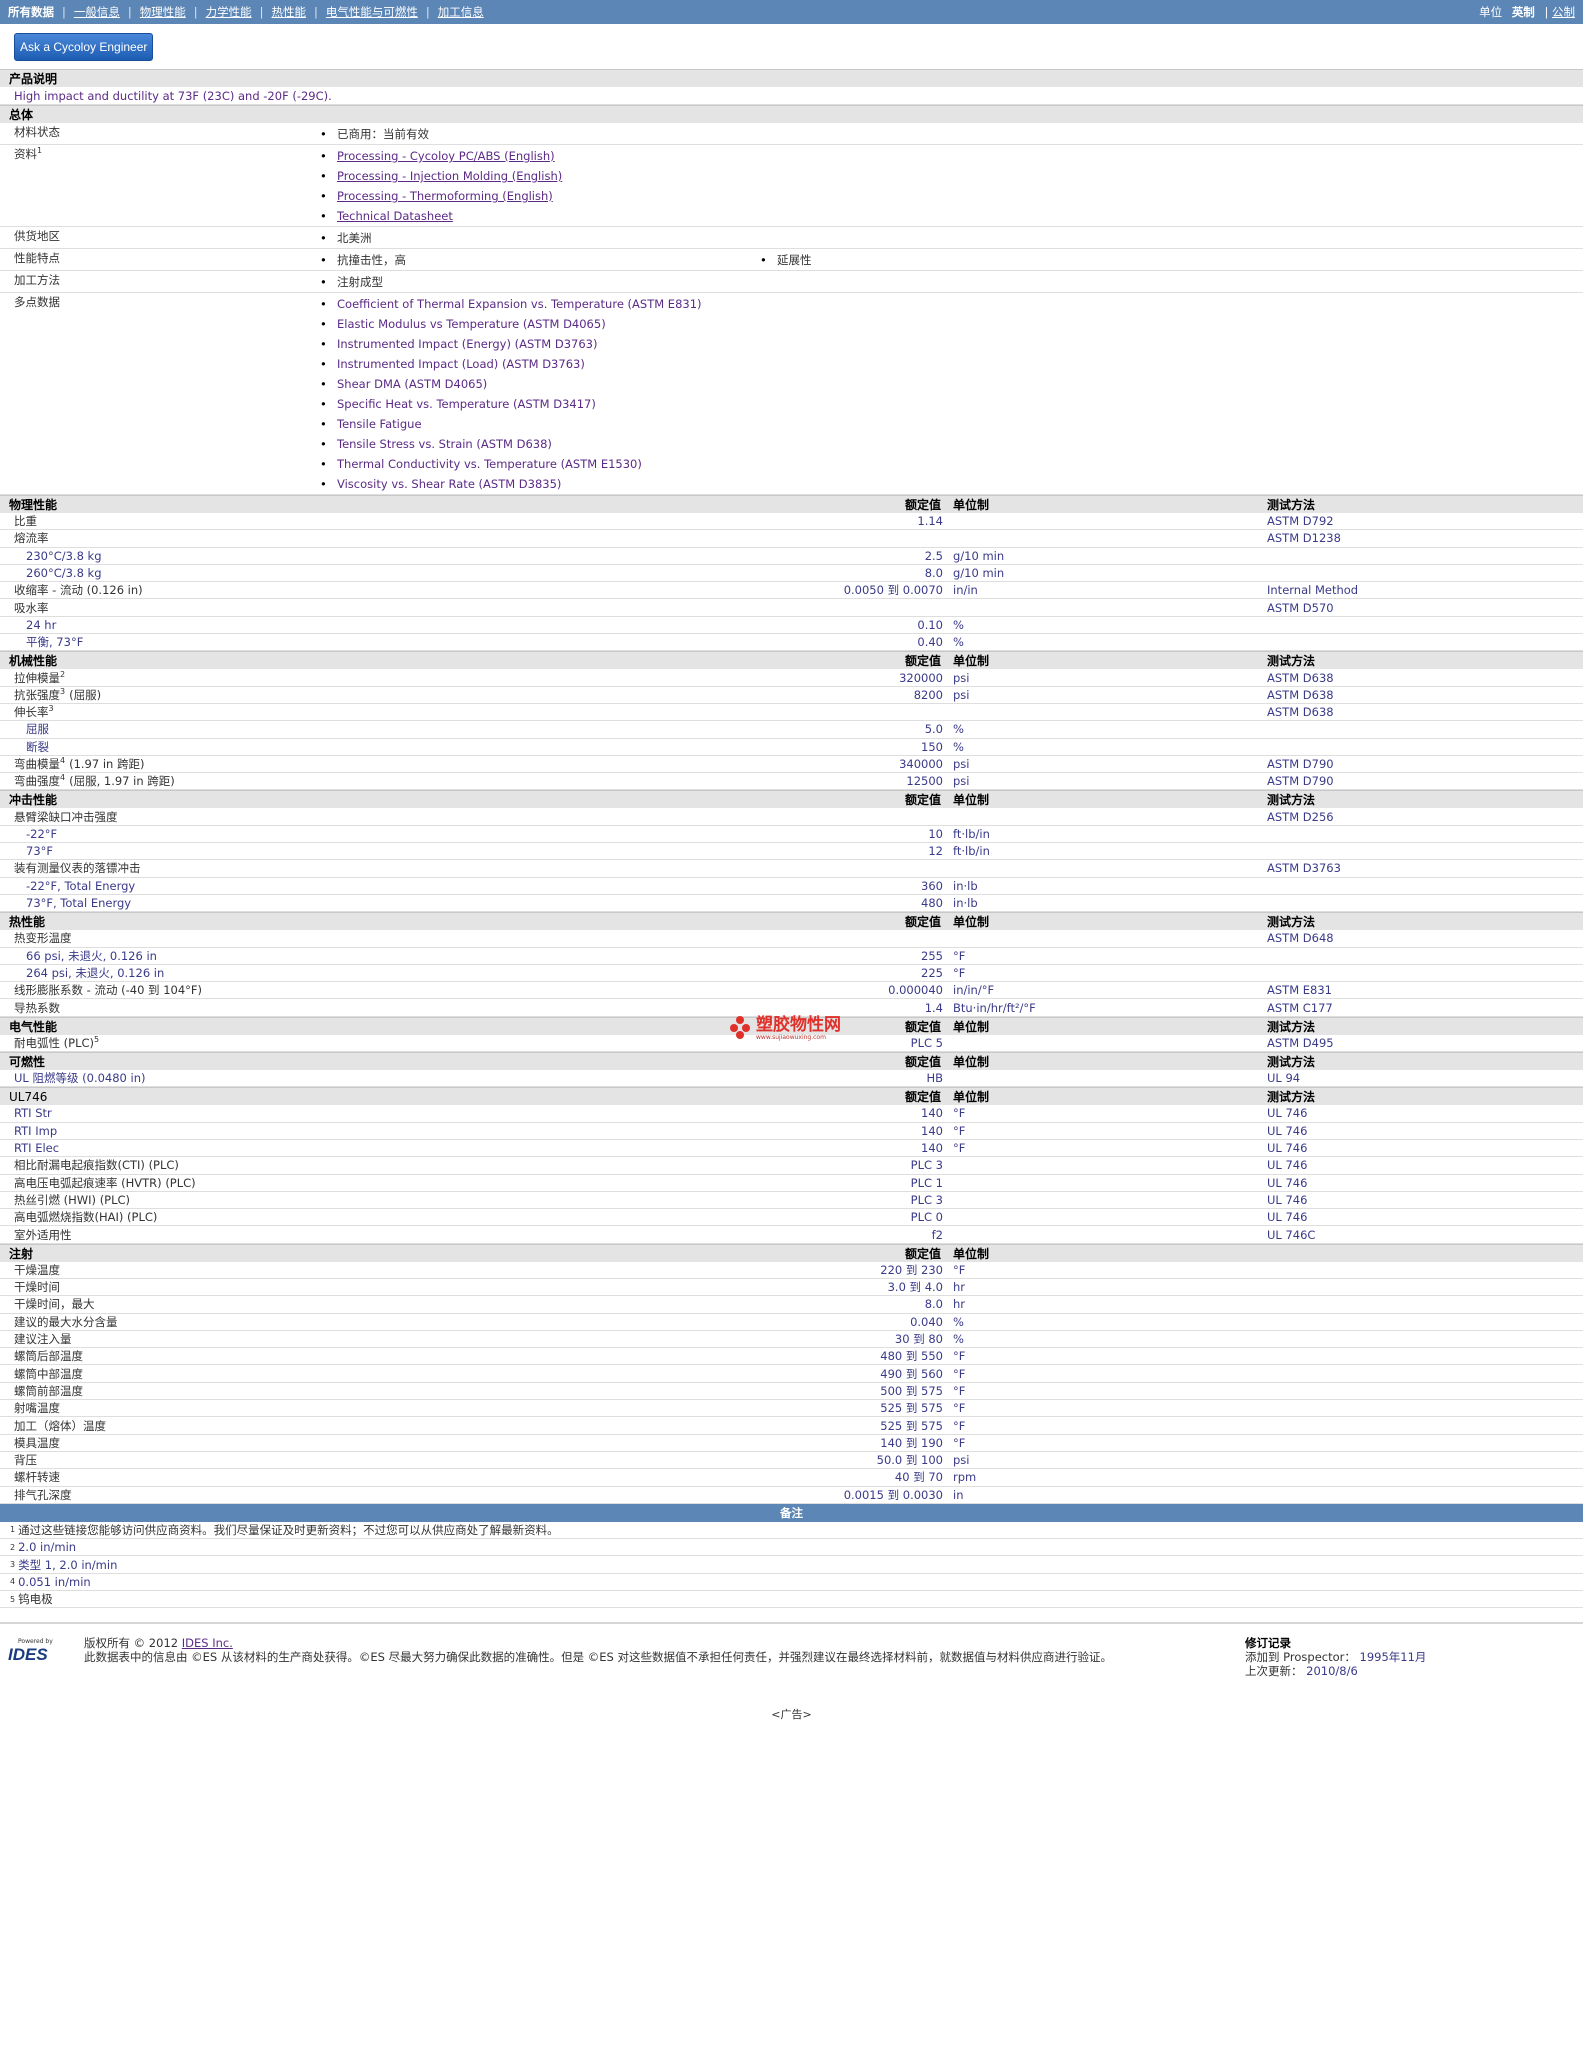 The width and height of the screenshot is (1583, 2068). Describe the element at coordinates (21, 1253) in the screenshot. I see `section-title: 注射` at that location.